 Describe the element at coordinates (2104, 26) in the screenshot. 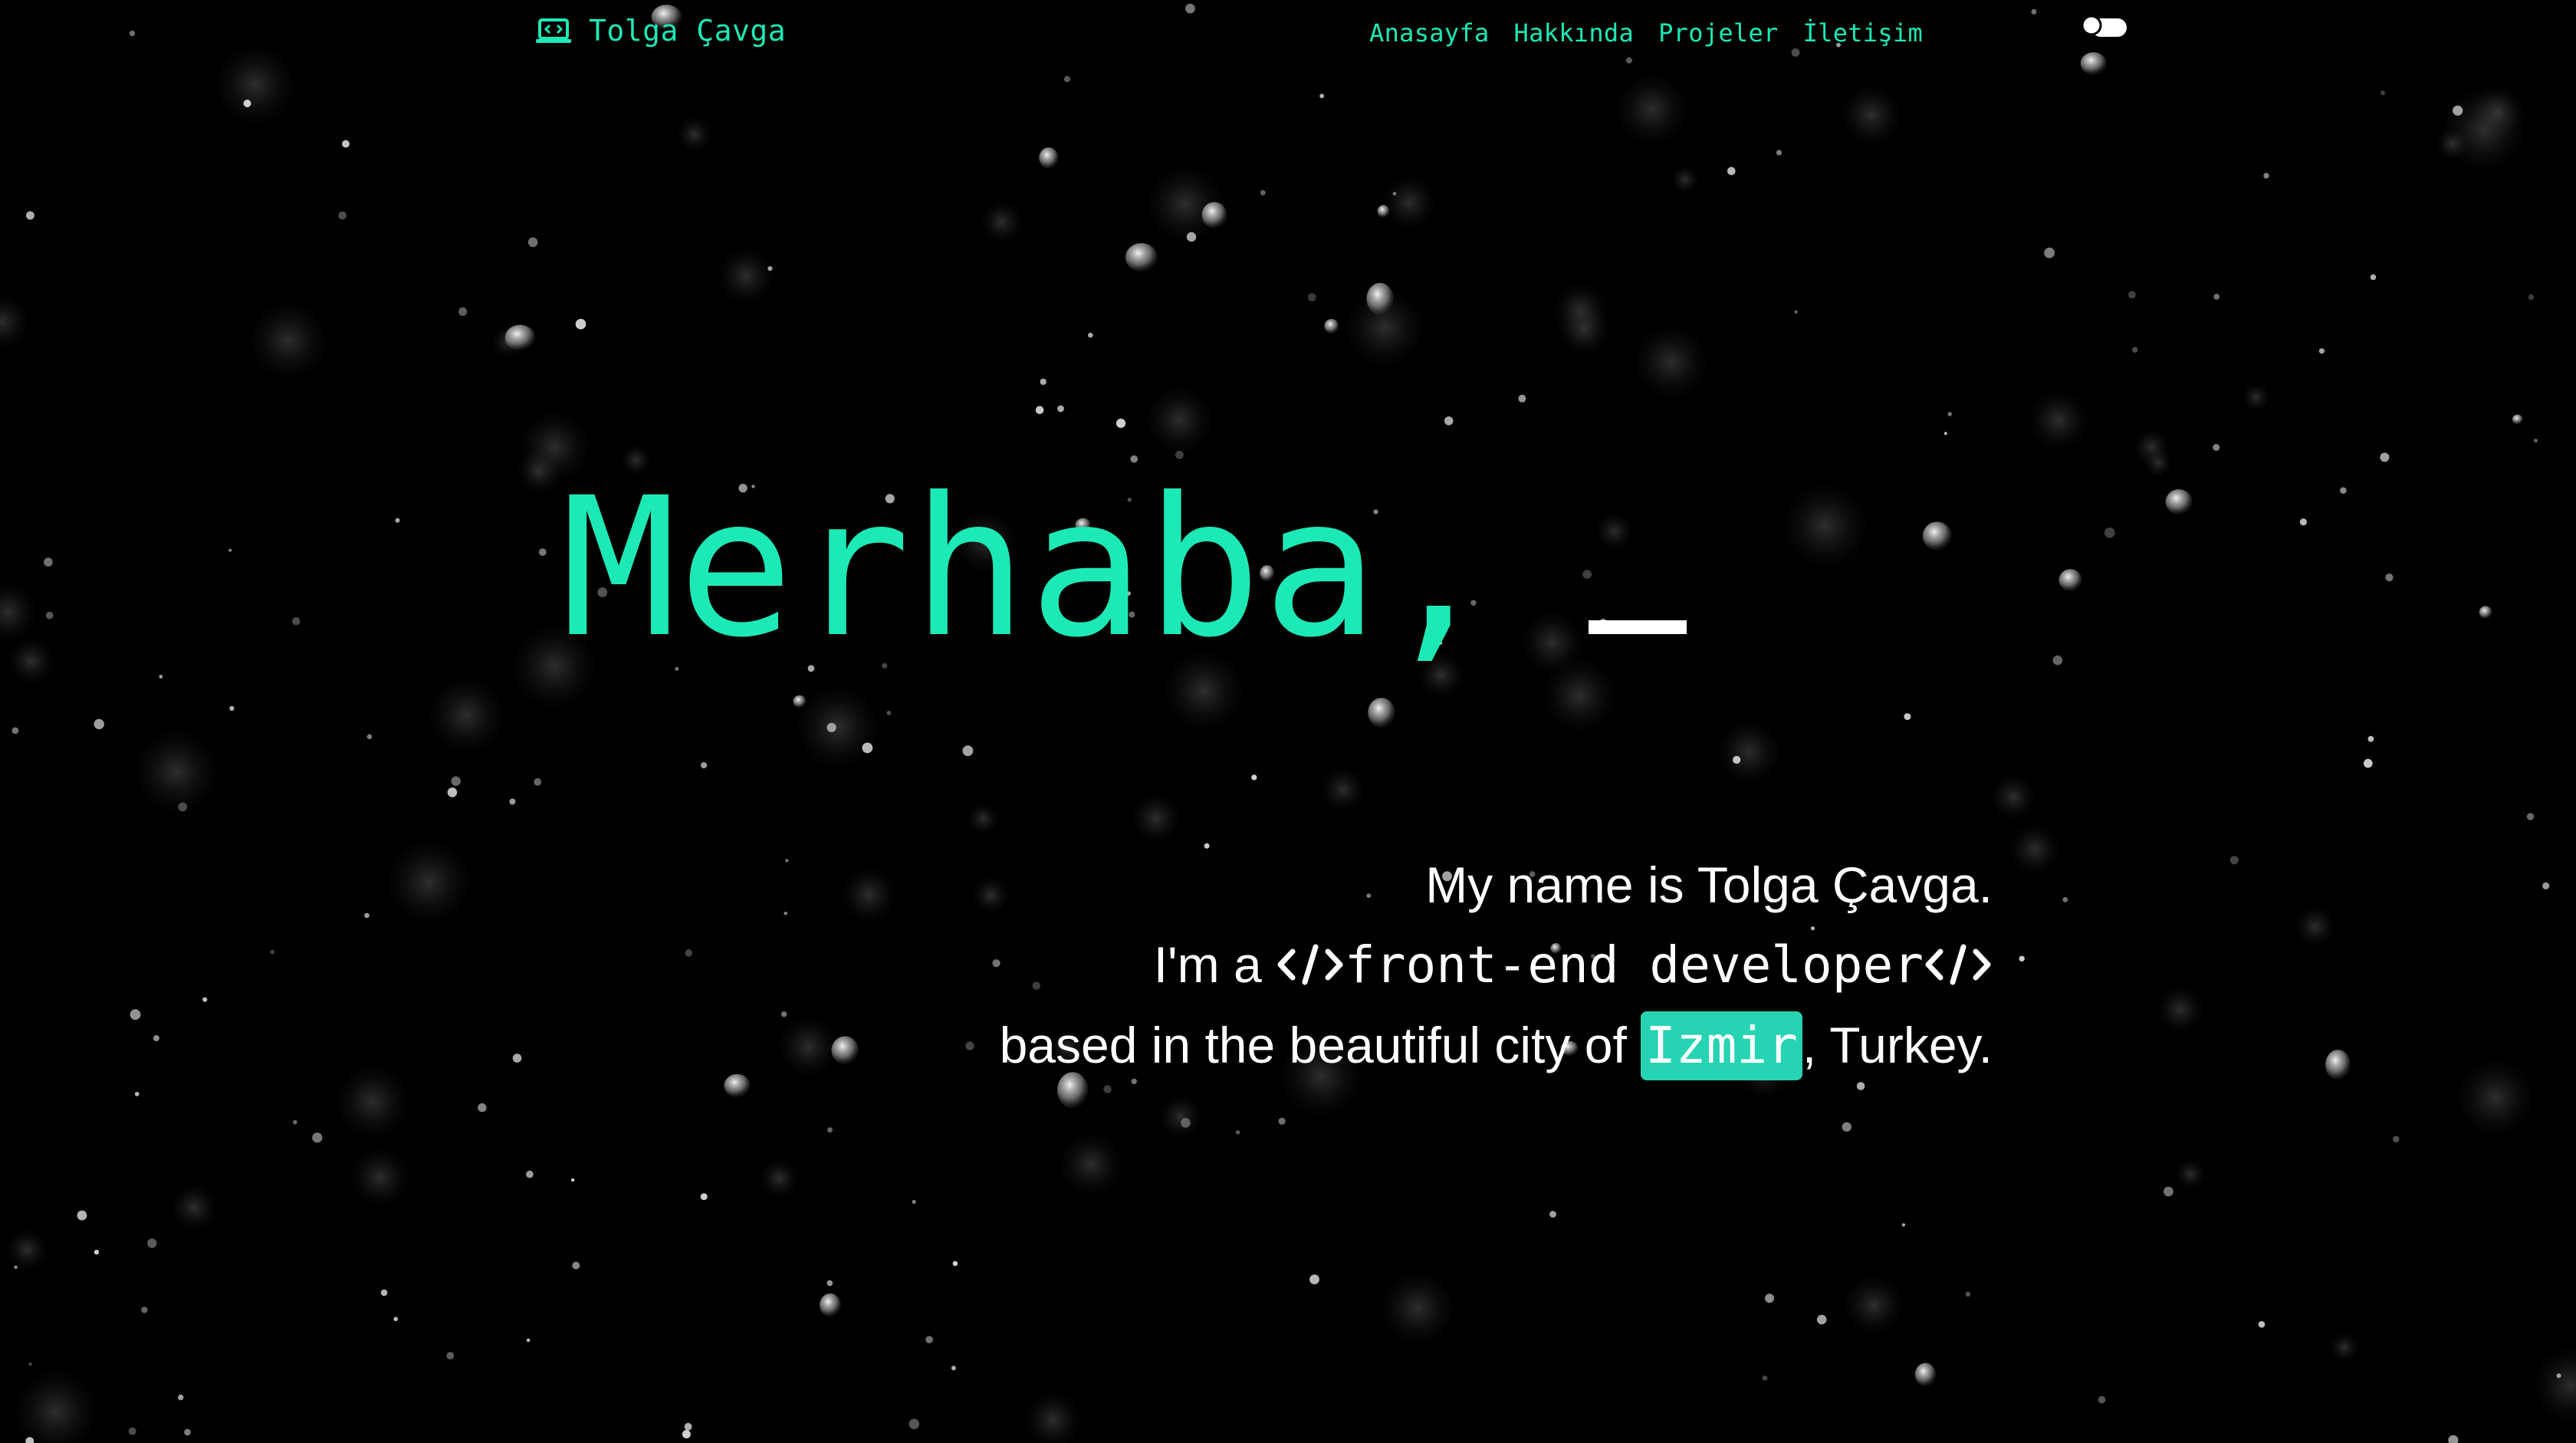

I see `theme-toggle-button` at that location.